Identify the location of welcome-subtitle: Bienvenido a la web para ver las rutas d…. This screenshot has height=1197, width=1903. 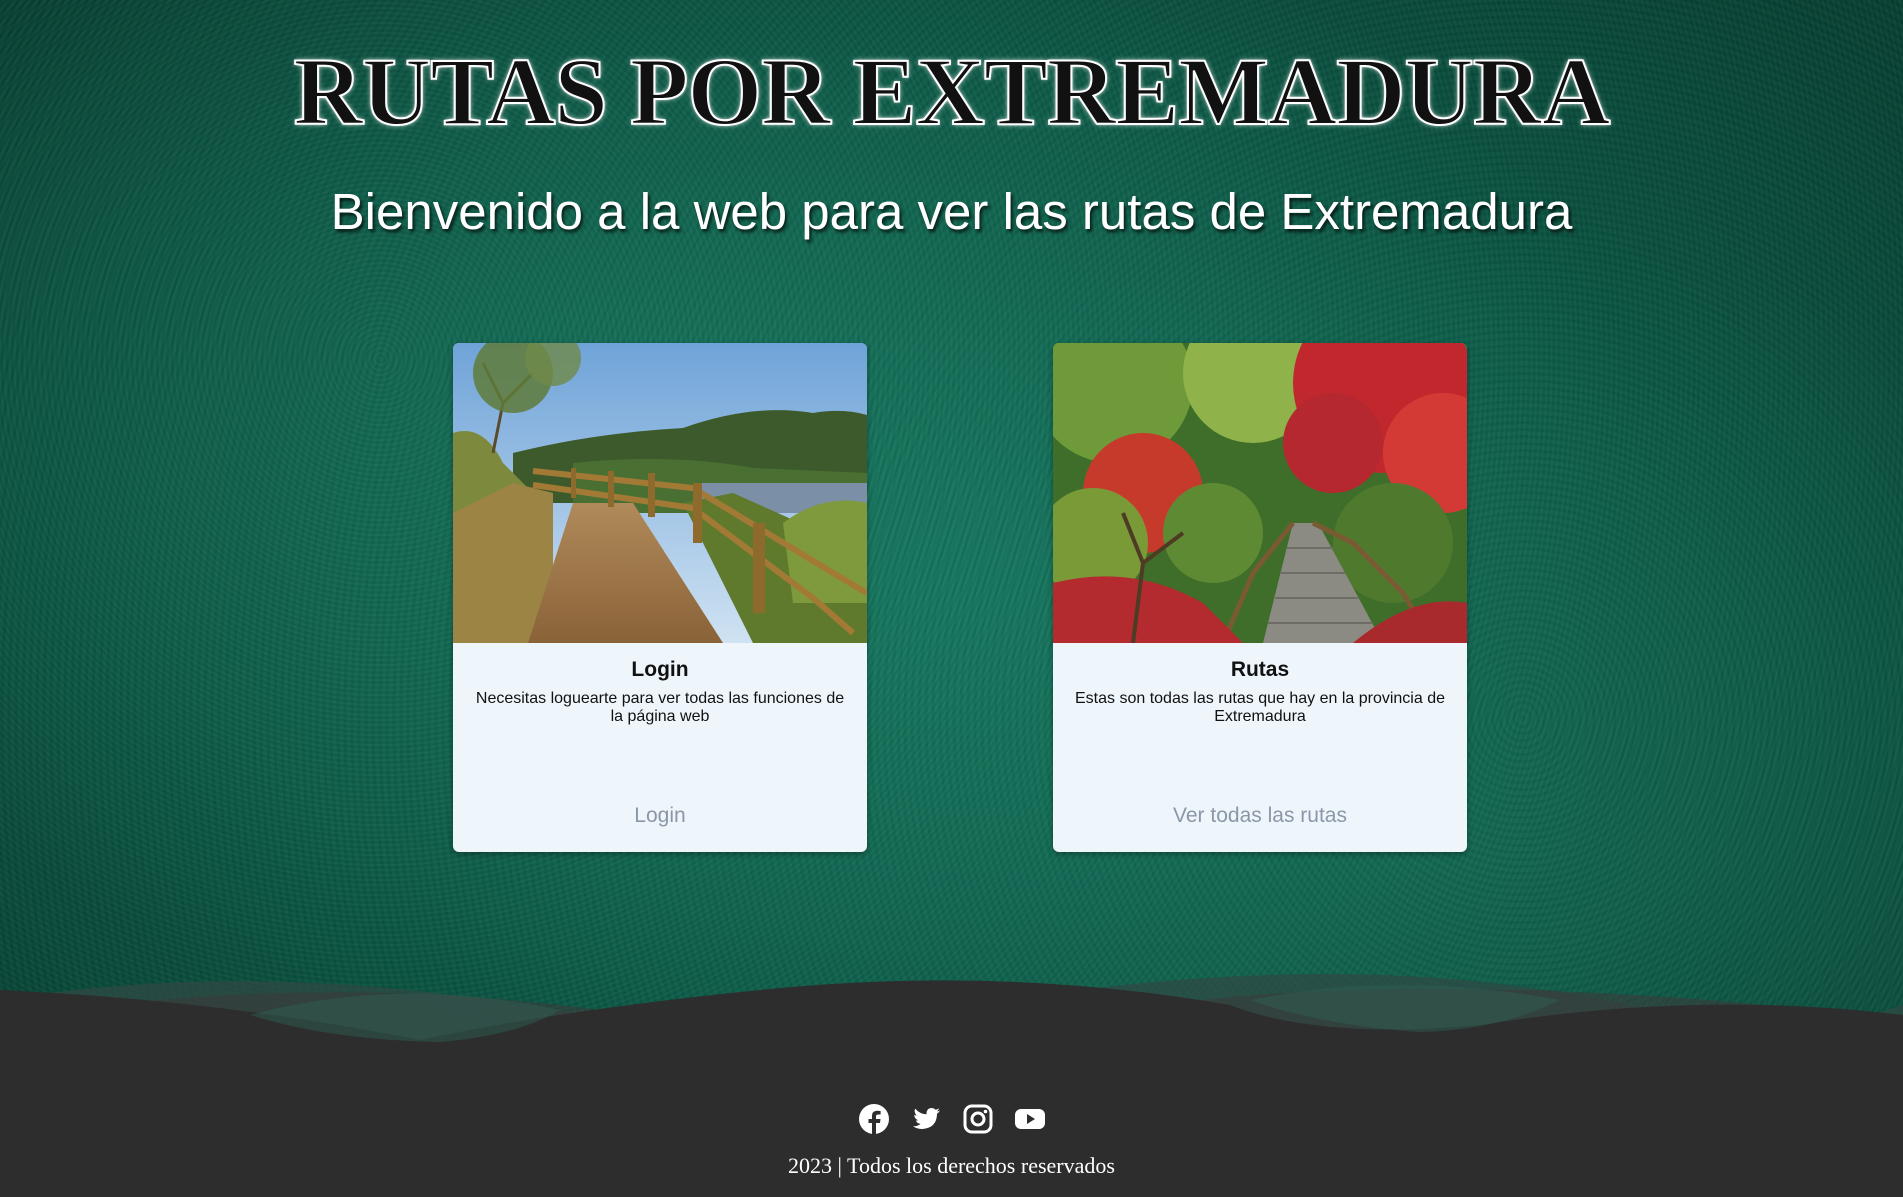
(951, 211).